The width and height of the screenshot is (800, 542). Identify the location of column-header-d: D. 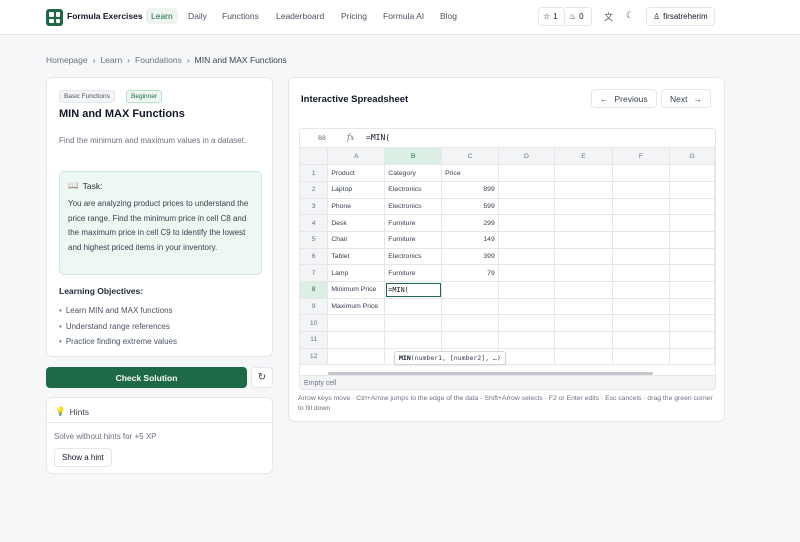
(527, 157).